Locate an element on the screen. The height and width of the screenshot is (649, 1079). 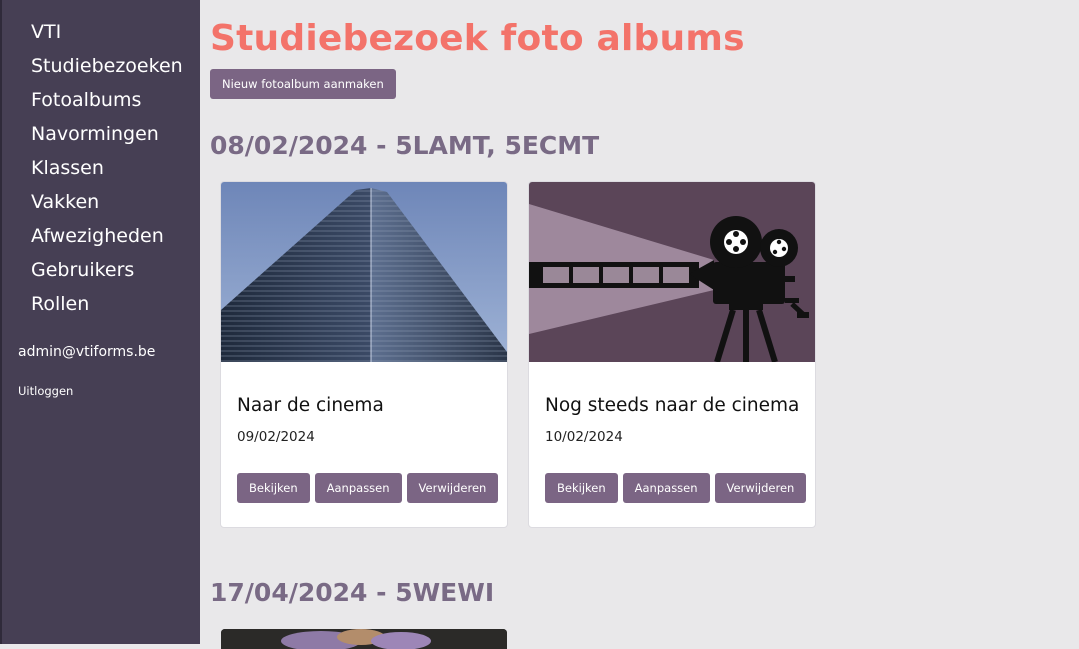
sidebar-edge is located at coordinates (1, 322).